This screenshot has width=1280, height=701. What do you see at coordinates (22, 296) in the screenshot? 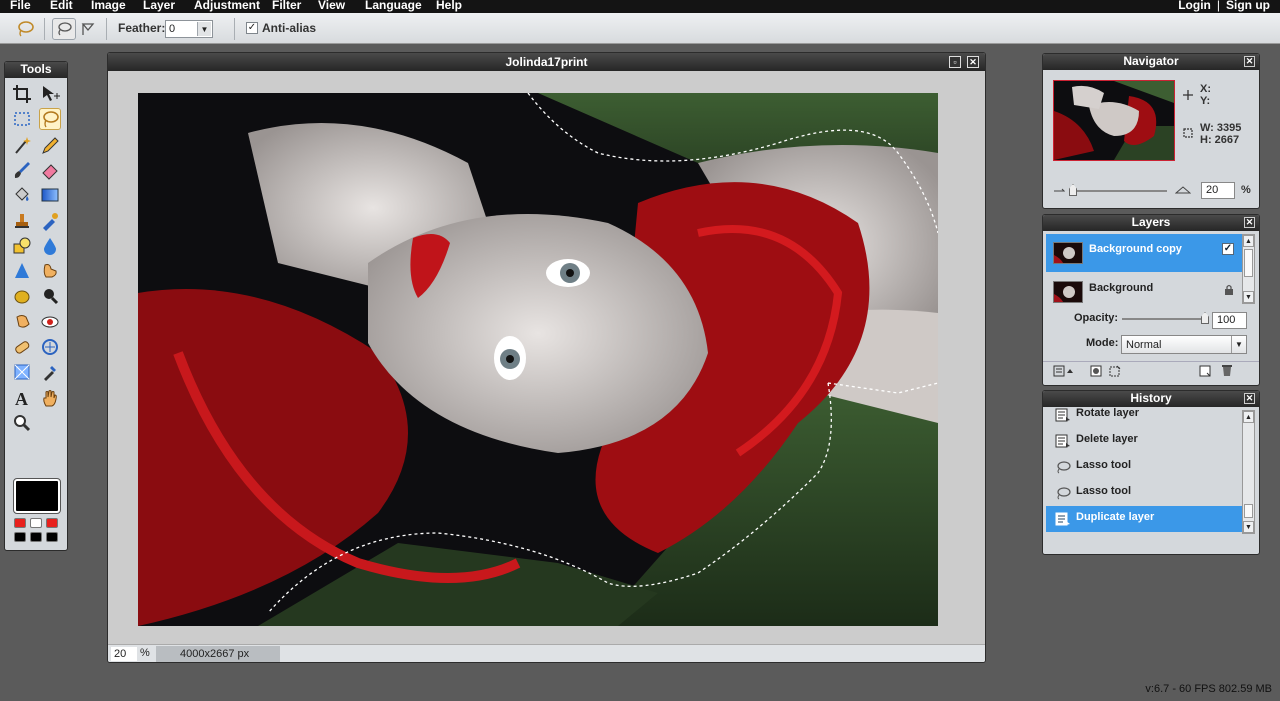
I see `sponge-icon` at bounding box center [22, 296].